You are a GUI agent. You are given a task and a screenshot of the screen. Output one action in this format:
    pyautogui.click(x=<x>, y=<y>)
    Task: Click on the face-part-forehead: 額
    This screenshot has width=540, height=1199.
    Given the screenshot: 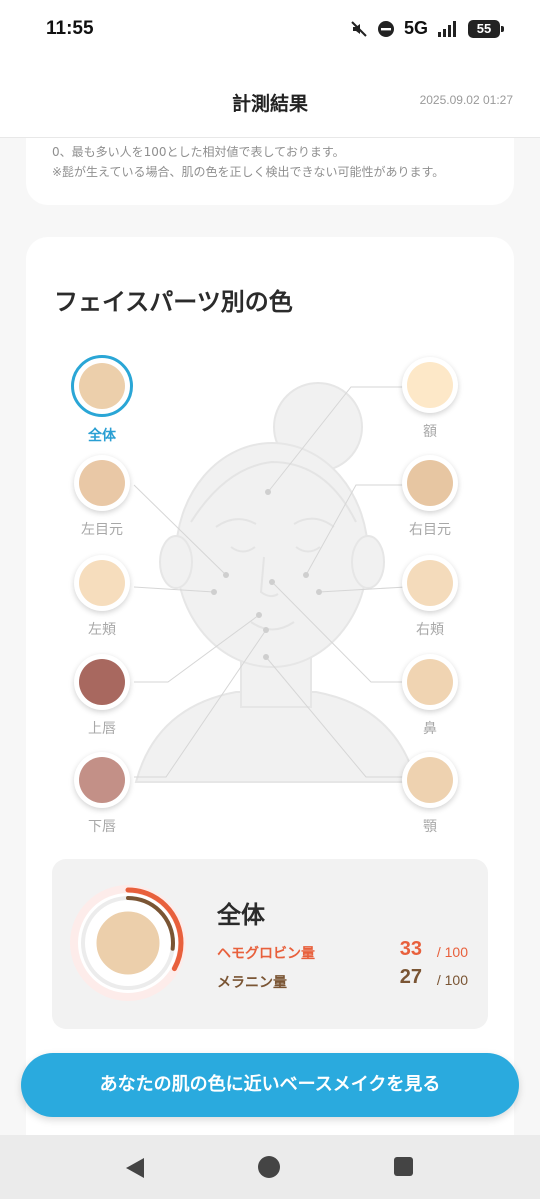 What is the action you would take?
    pyautogui.click(x=430, y=399)
    